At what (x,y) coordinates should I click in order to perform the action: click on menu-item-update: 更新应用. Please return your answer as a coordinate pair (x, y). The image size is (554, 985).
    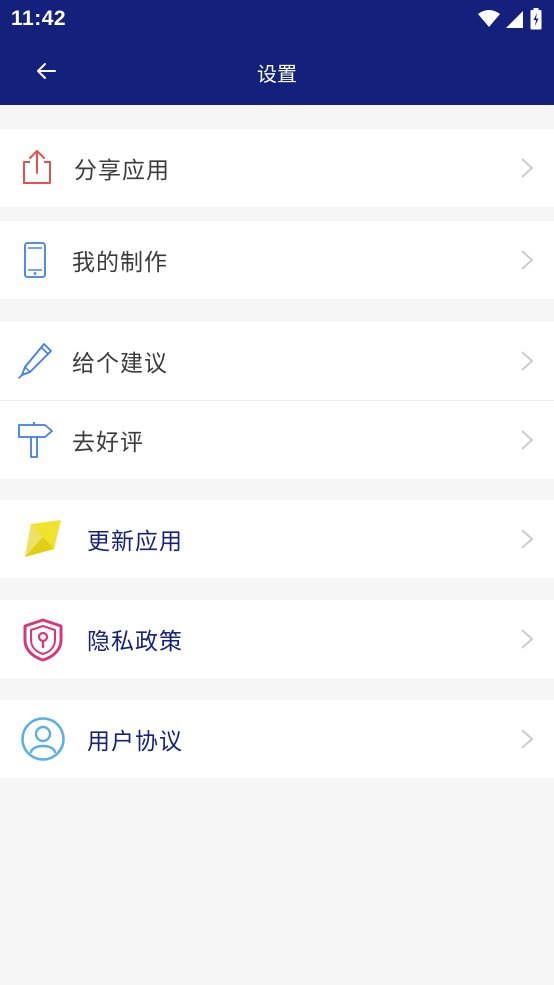
    Looking at the image, I should click on (277, 539).